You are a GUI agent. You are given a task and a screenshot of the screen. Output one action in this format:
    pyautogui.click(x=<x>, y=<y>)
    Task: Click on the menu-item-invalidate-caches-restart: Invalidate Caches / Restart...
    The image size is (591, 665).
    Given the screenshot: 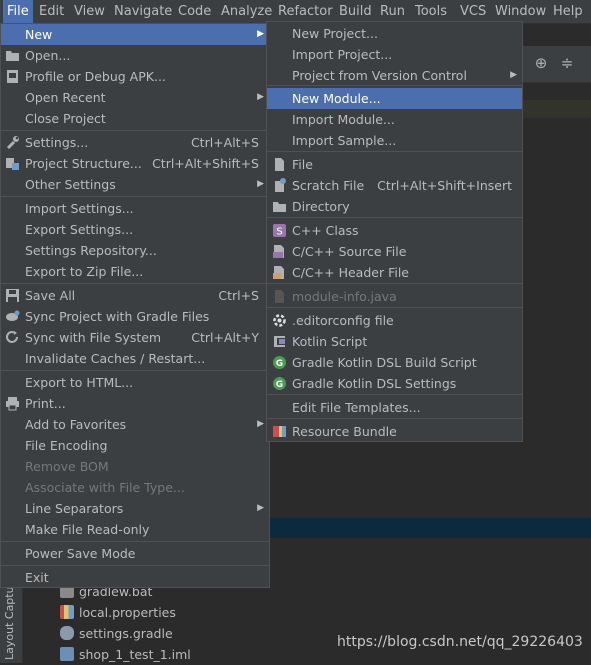 What is the action you would take?
    pyautogui.click(x=135, y=358)
    